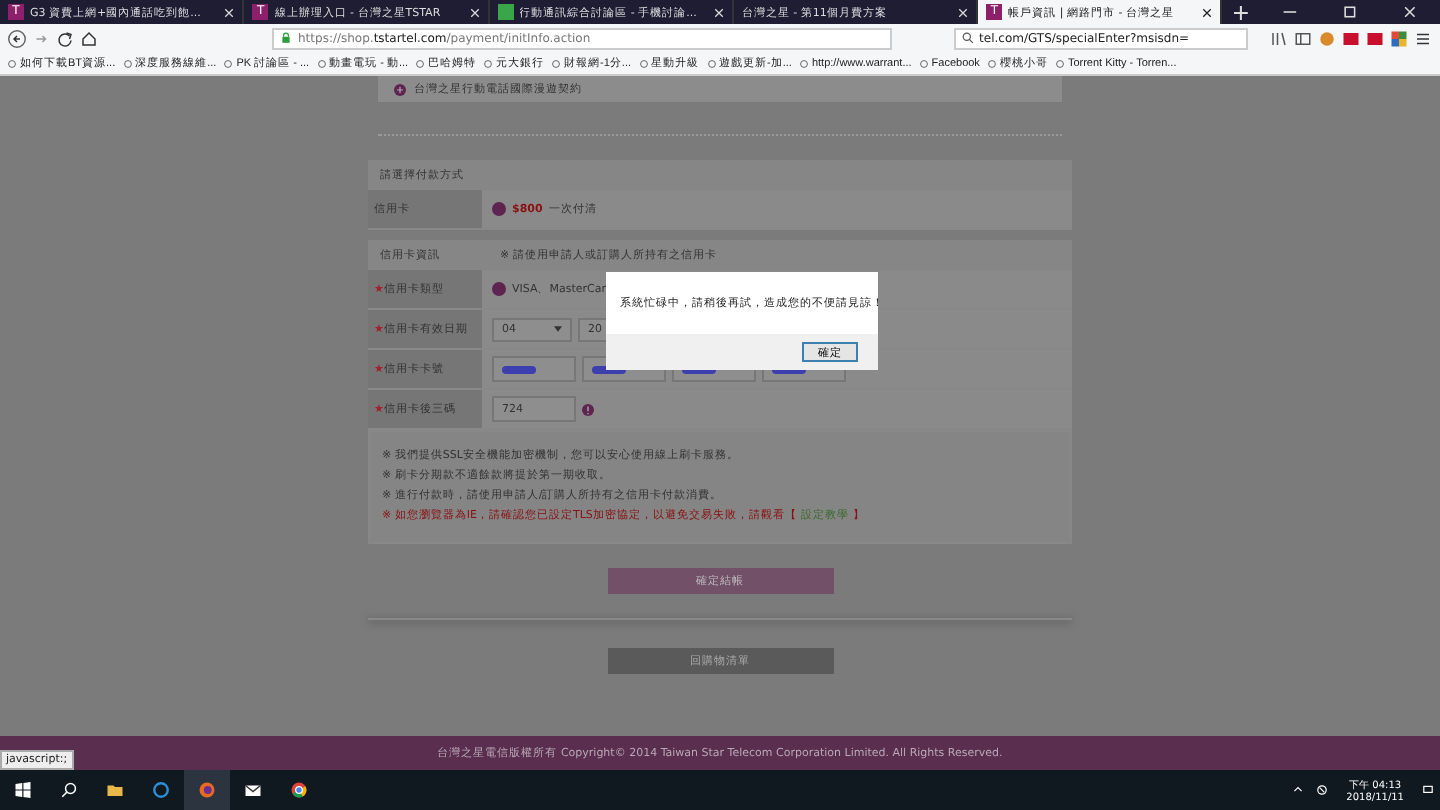  I want to click on reload-icon, so click(65, 38).